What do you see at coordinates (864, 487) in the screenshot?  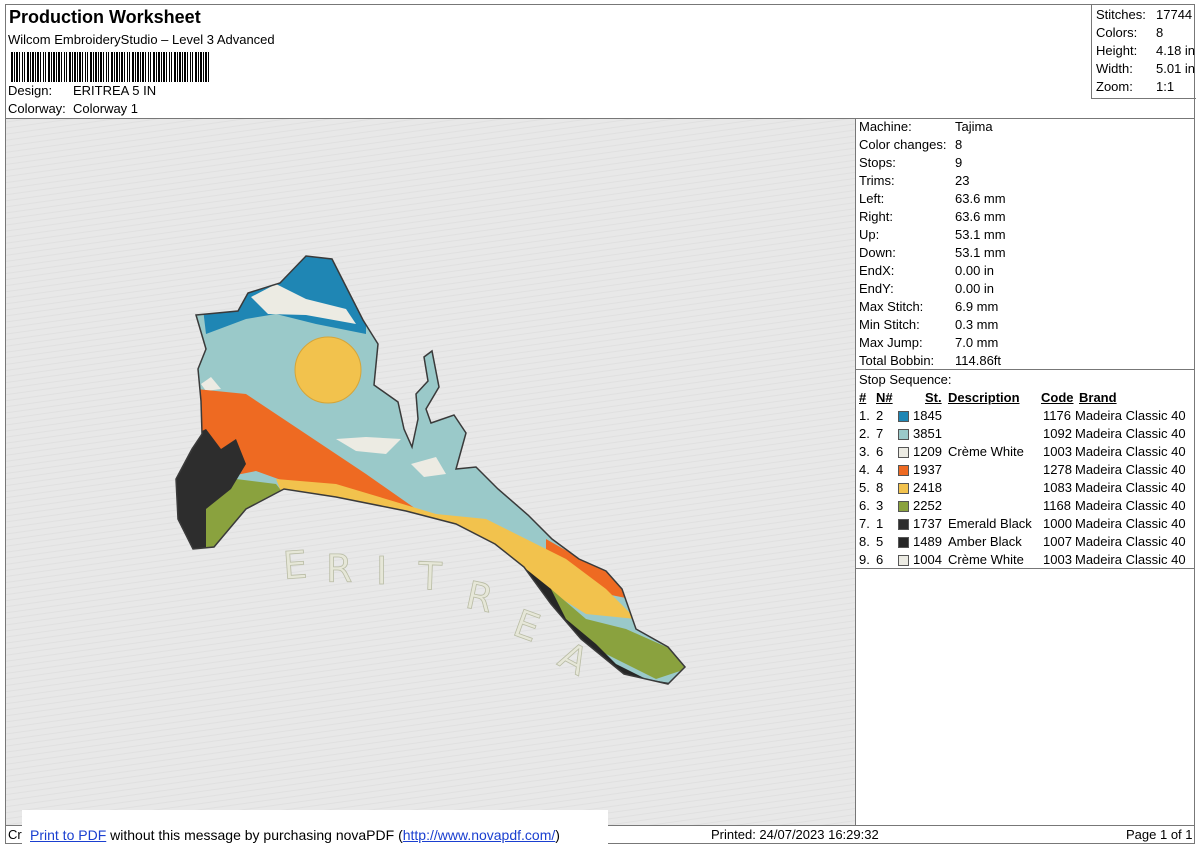 I see `stop-cell-num: 5.` at bounding box center [864, 487].